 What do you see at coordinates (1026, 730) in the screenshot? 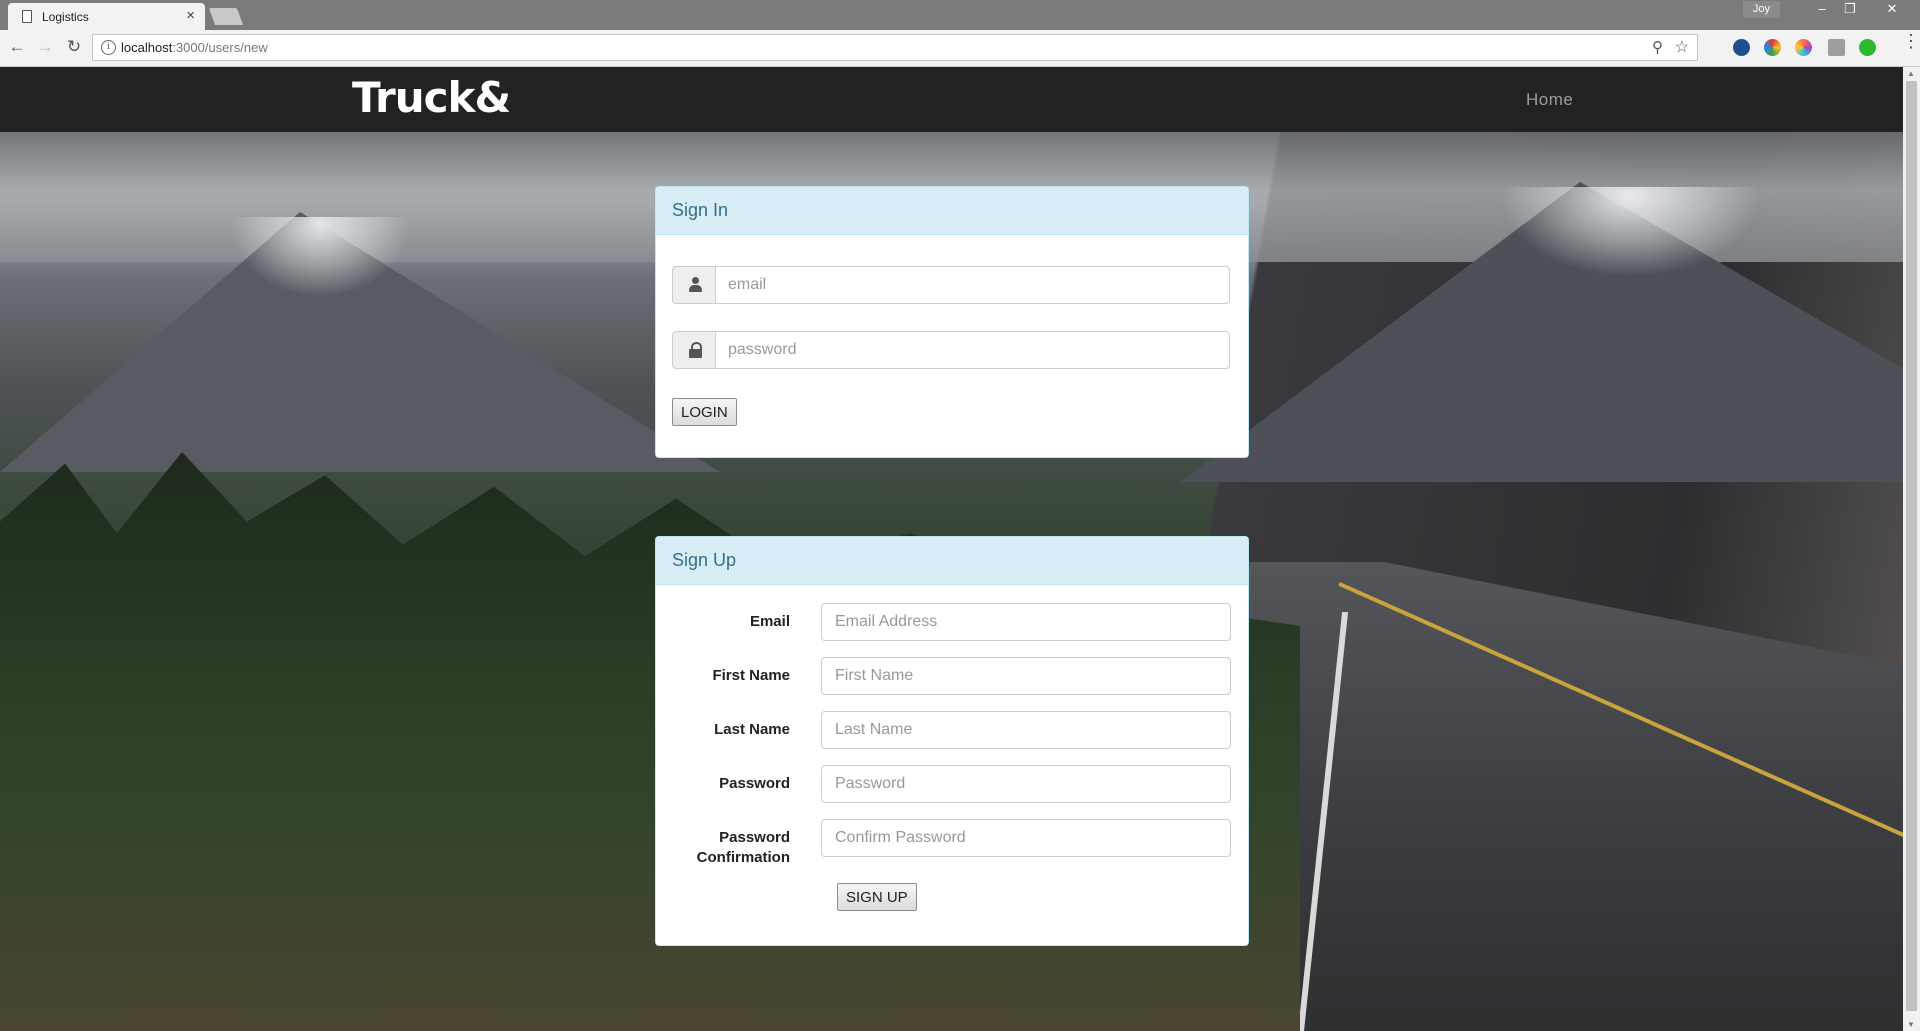
I see `last-name-input` at bounding box center [1026, 730].